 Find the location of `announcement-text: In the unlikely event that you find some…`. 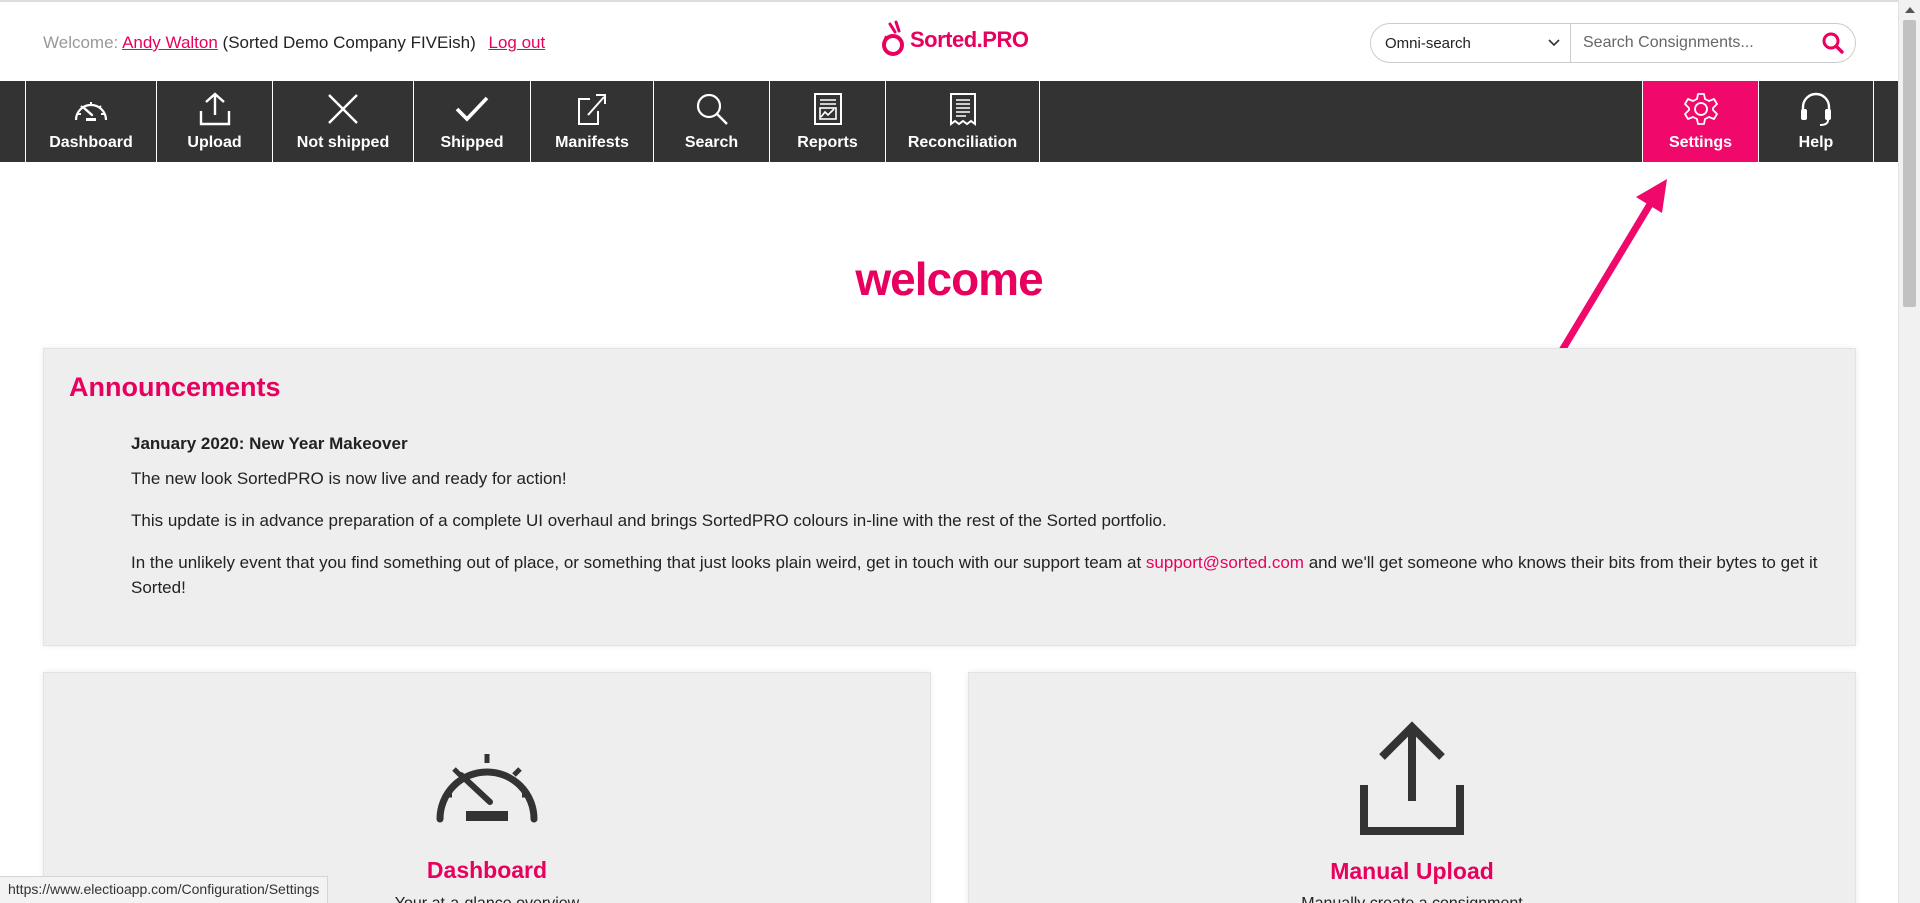

announcement-text: In the unlikely event that you find some… is located at coordinates (638, 562).